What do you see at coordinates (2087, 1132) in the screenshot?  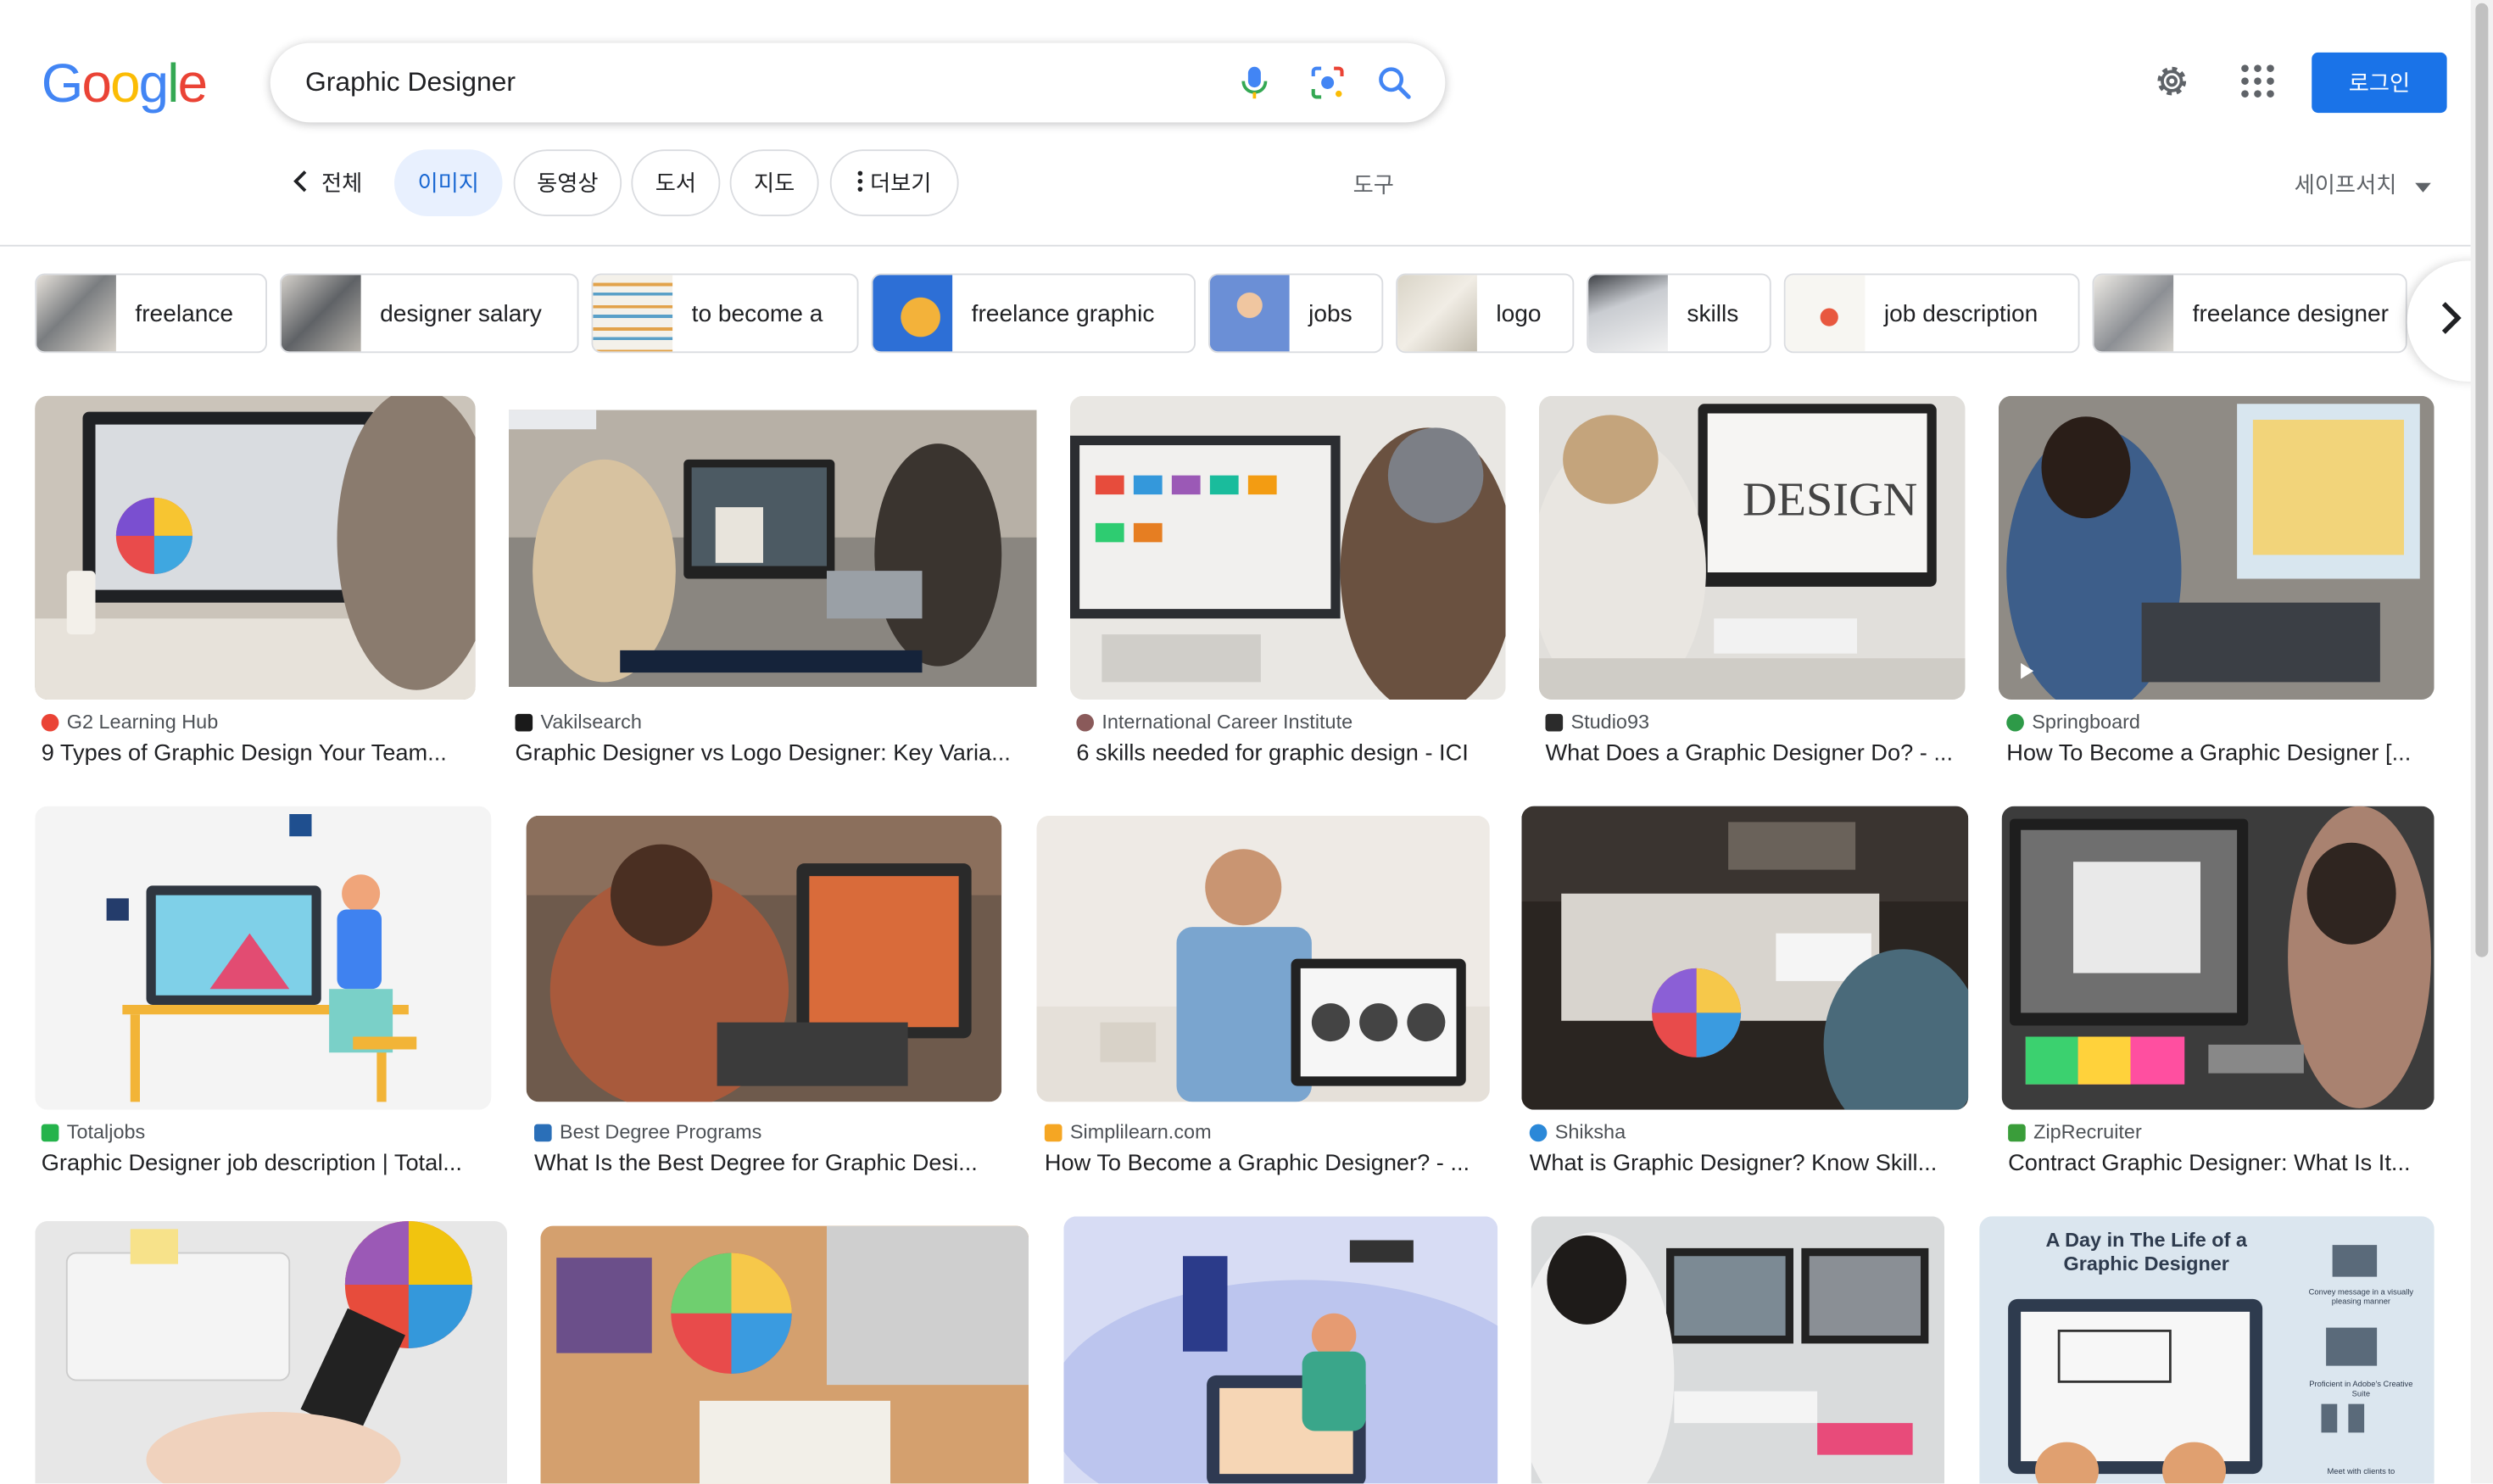 I see `result-source: ZipRecruiter` at bounding box center [2087, 1132].